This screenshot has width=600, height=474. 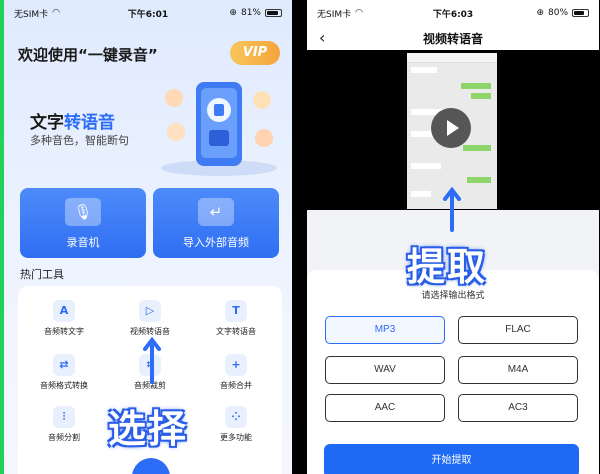 I want to click on tool-label: 文字转语音, so click(x=236, y=331).